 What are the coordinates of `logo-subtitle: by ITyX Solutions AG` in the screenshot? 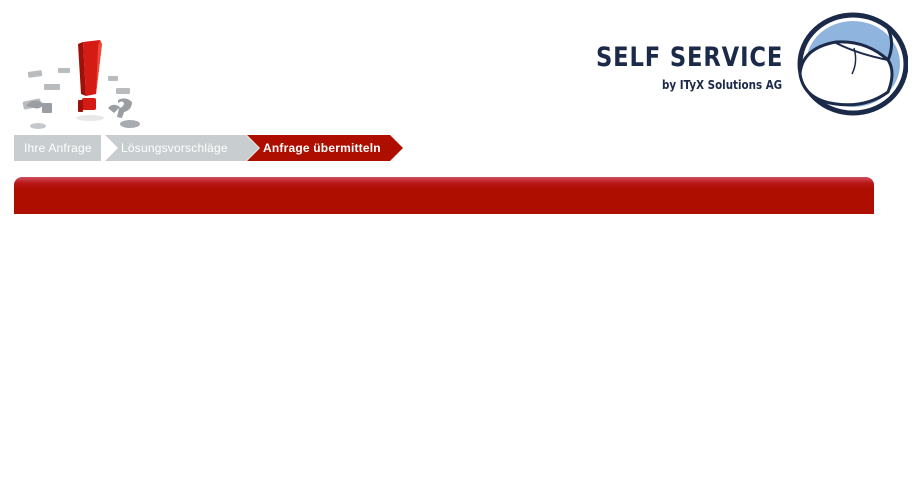 It's located at (722, 85).